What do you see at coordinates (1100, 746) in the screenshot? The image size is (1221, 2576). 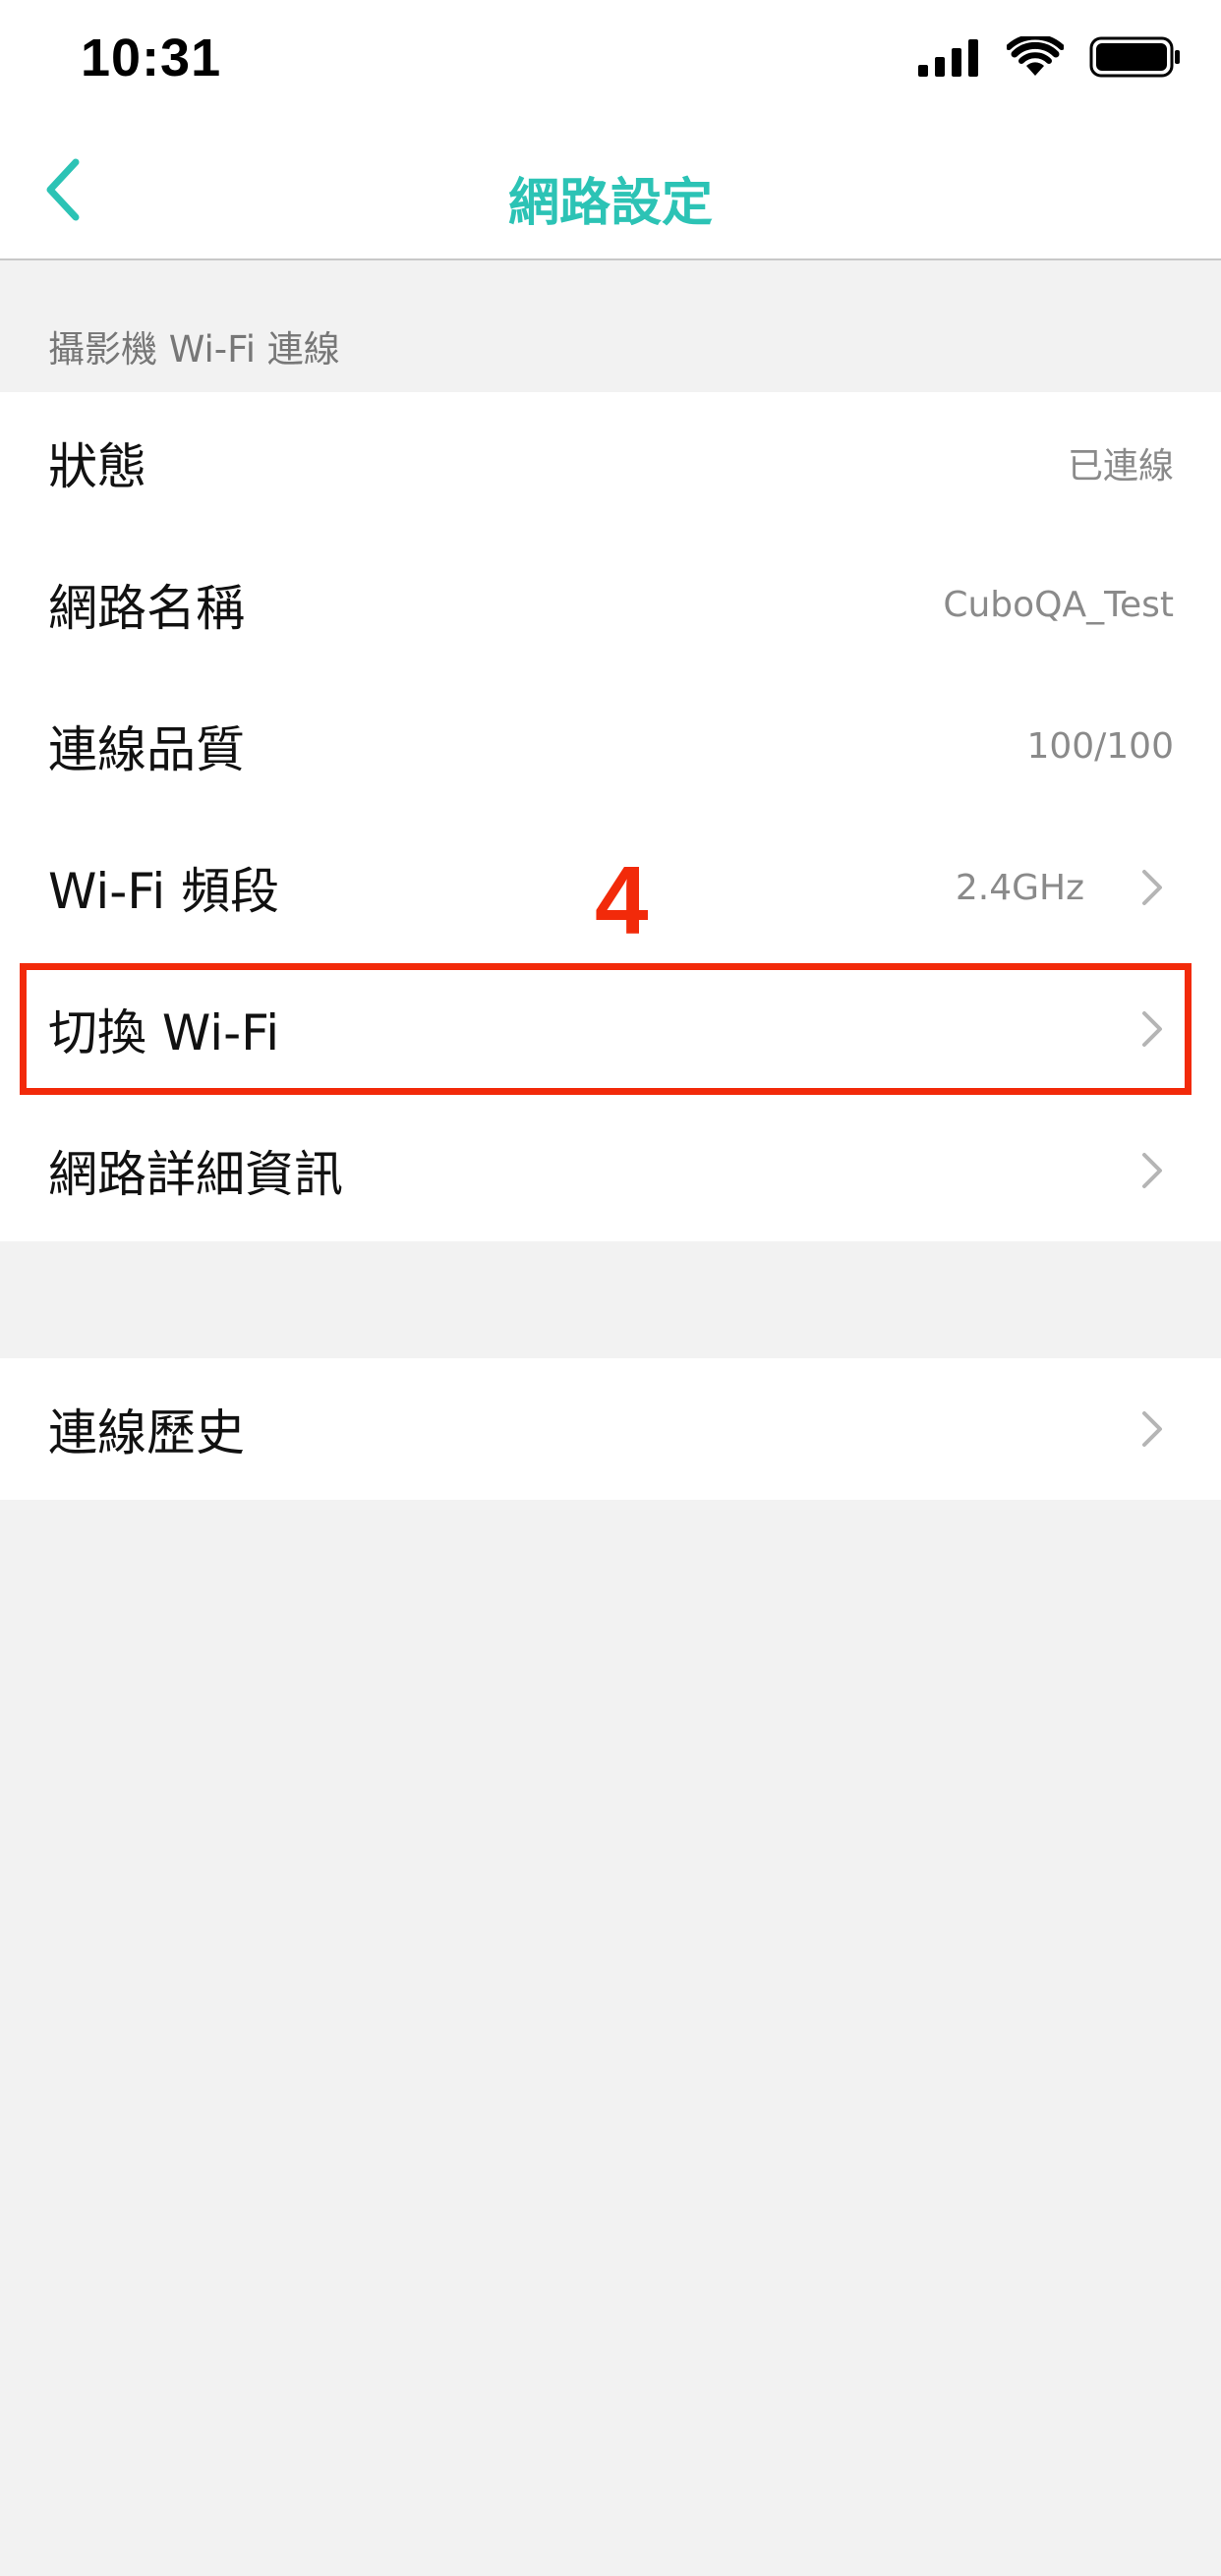 I see `row-value: 100/100` at bounding box center [1100, 746].